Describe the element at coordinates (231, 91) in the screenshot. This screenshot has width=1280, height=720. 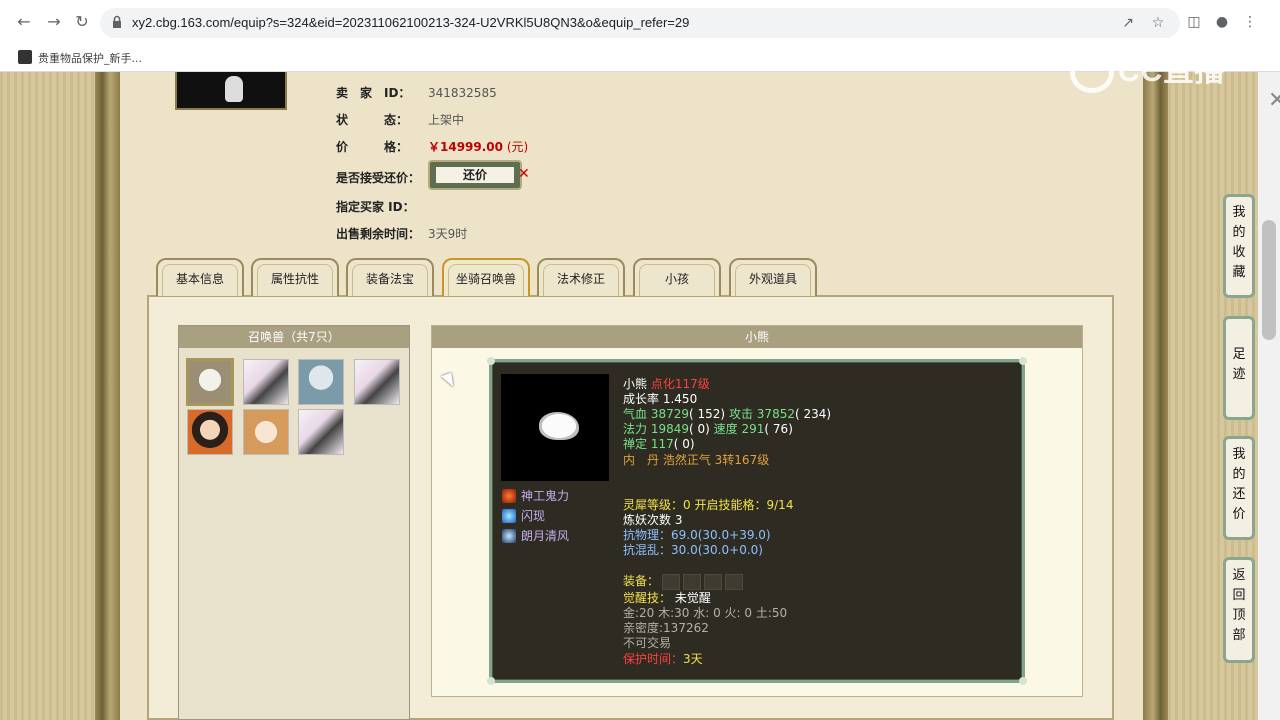
I see `role-portrait` at that location.